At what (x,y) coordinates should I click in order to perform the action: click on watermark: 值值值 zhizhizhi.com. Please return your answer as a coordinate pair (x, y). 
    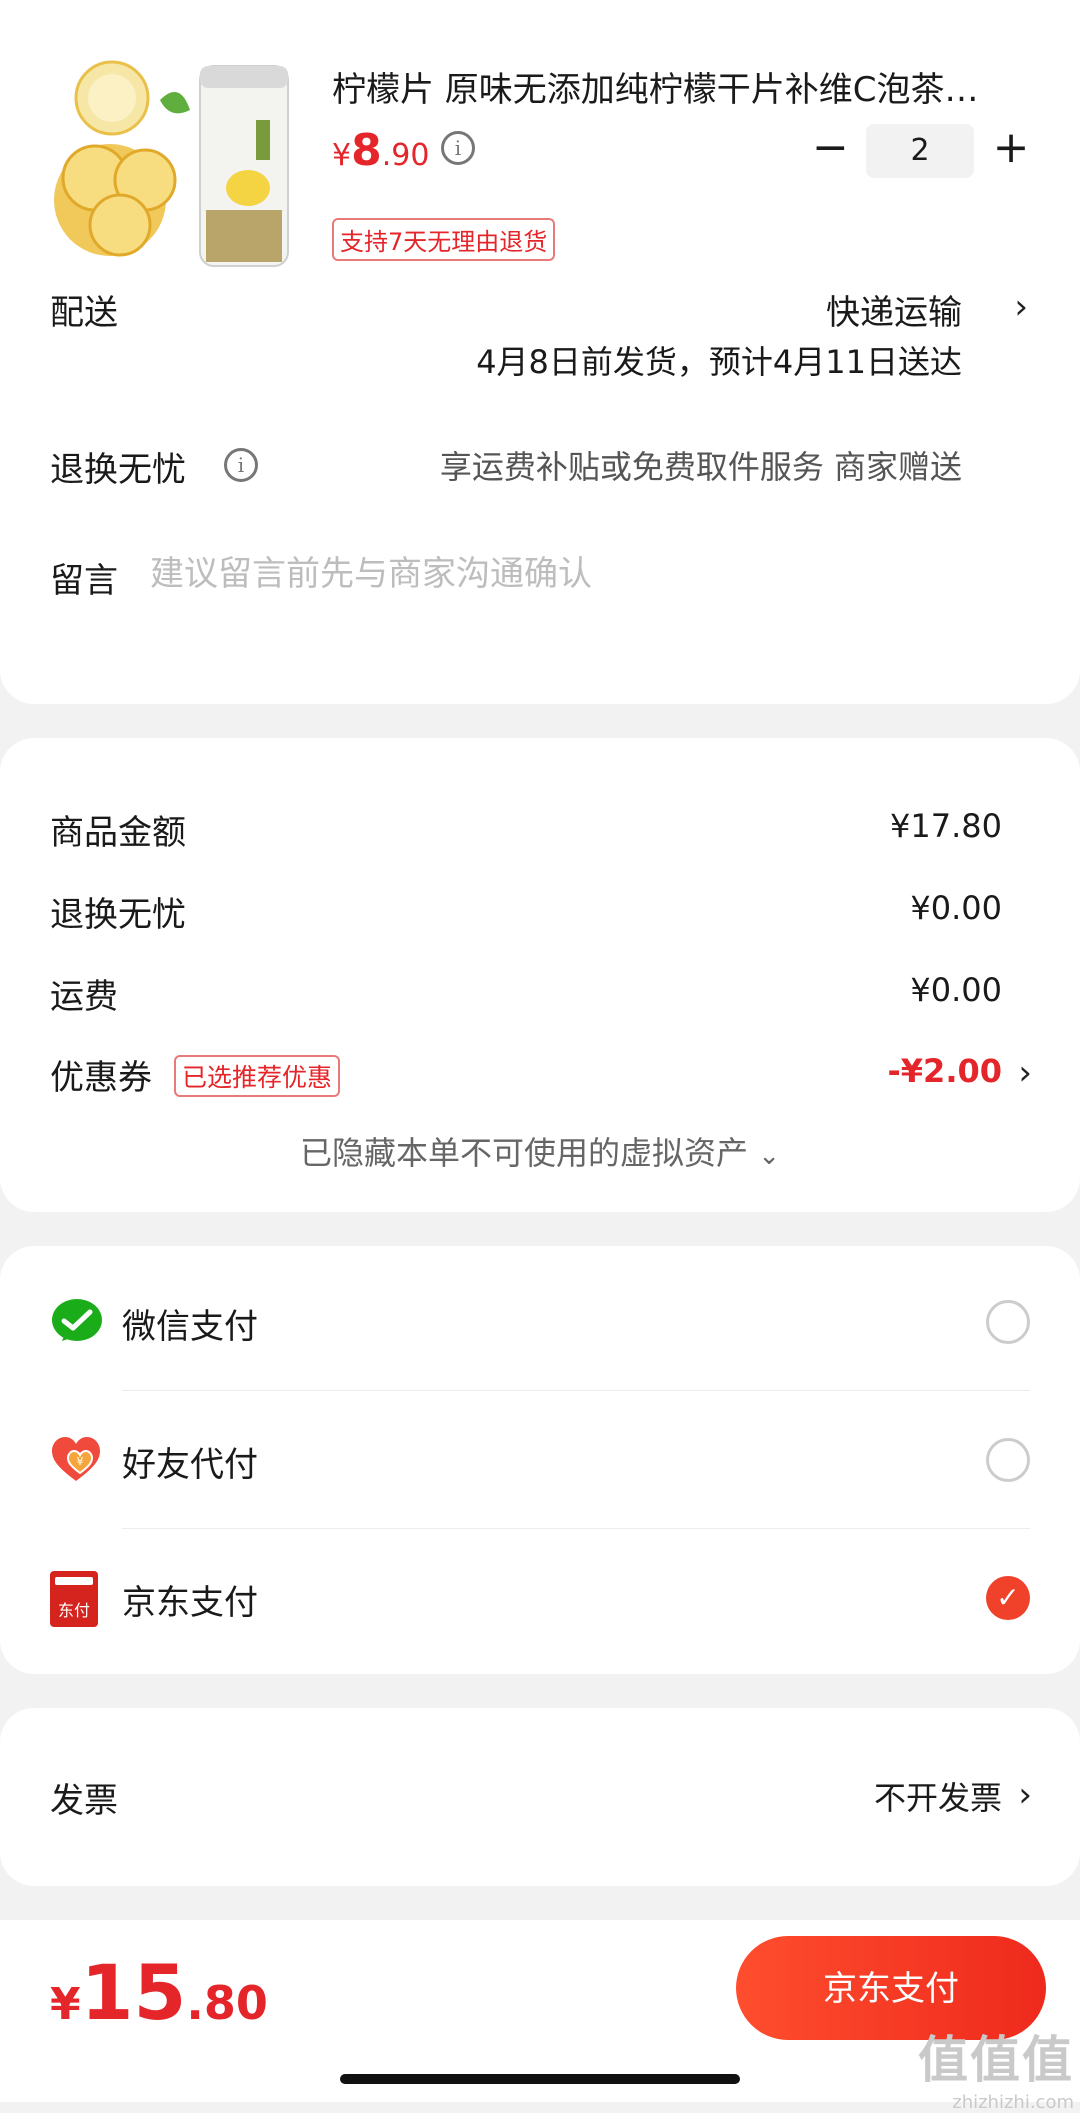
    Looking at the image, I should click on (996, 2066).